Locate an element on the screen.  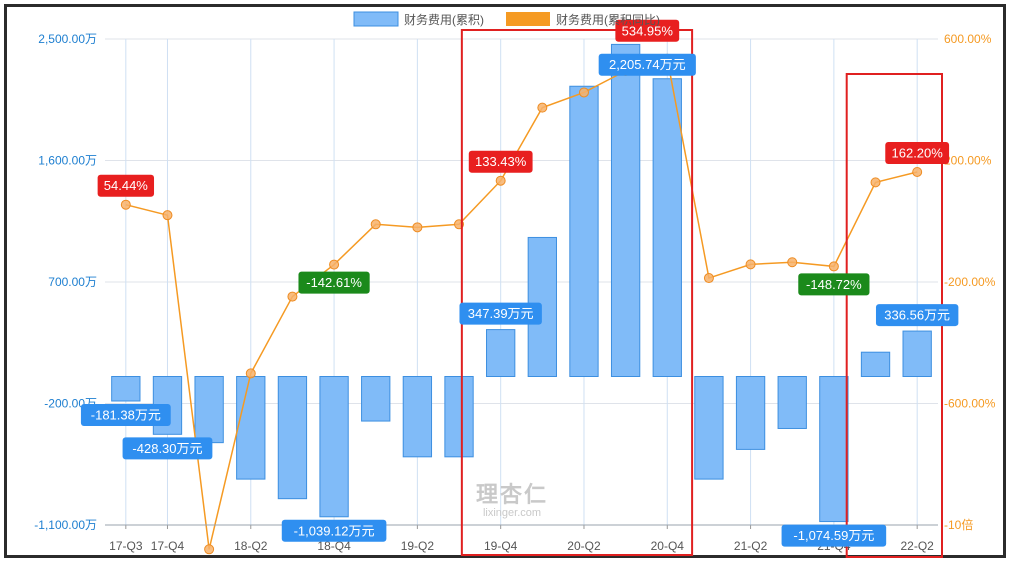
line-point-17-Q4 is located at coordinates (167, 215).